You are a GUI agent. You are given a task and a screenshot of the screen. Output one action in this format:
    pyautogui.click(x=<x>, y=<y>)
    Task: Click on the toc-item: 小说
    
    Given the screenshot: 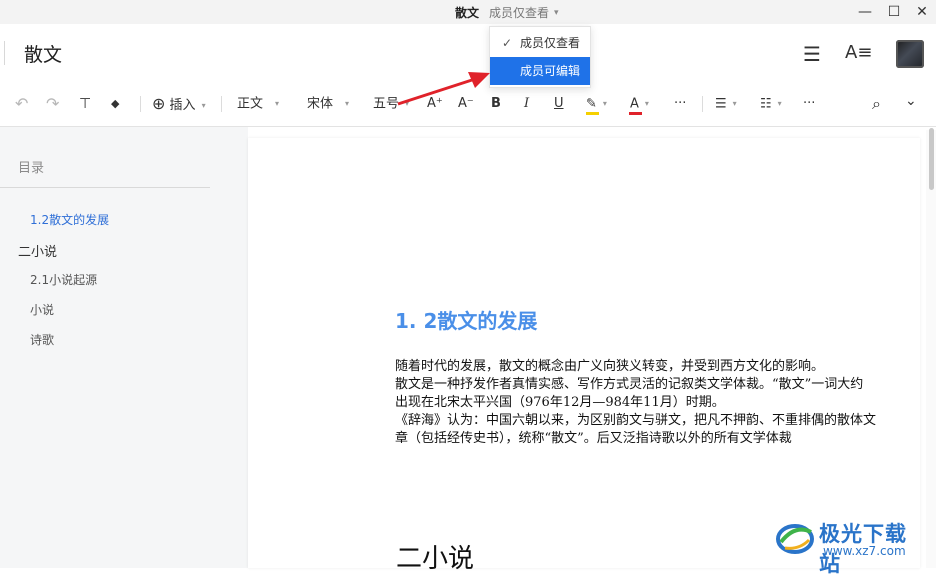 What is the action you would take?
    pyautogui.click(x=42, y=309)
    